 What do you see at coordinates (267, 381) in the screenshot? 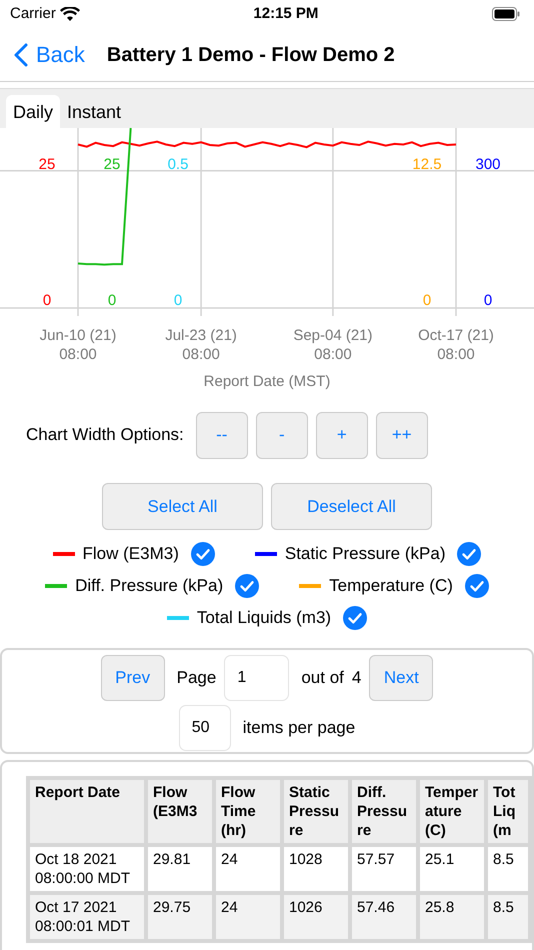
I see `x-axis-title: Report Date (MST)` at bounding box center [267, 381].